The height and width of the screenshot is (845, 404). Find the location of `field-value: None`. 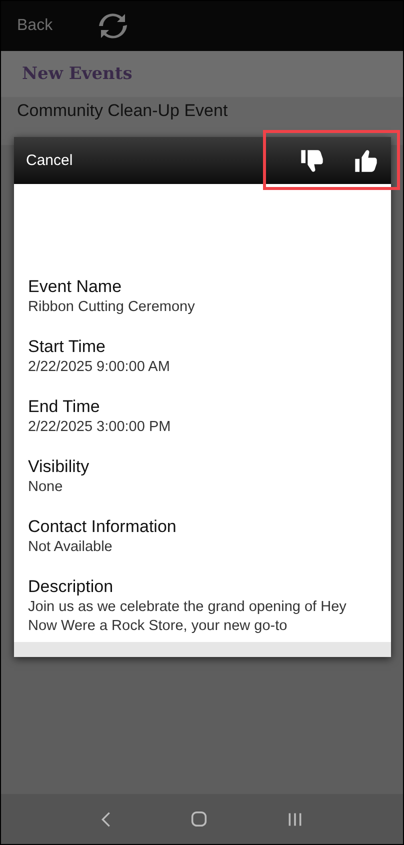

field-value: None is located at coordinates (46, 487).